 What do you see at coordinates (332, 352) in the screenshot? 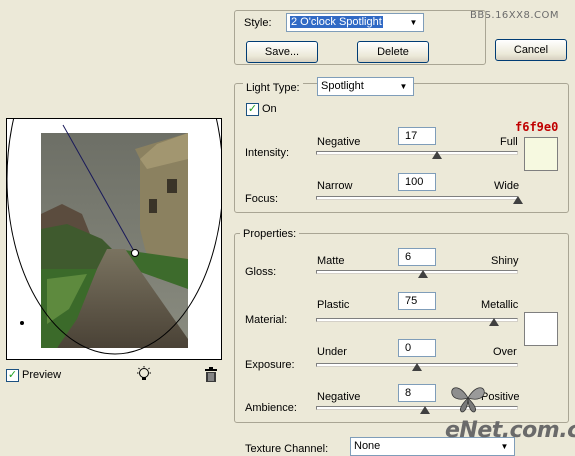
I see `exposure-left-label: Under` at bounding box center [332, 352].